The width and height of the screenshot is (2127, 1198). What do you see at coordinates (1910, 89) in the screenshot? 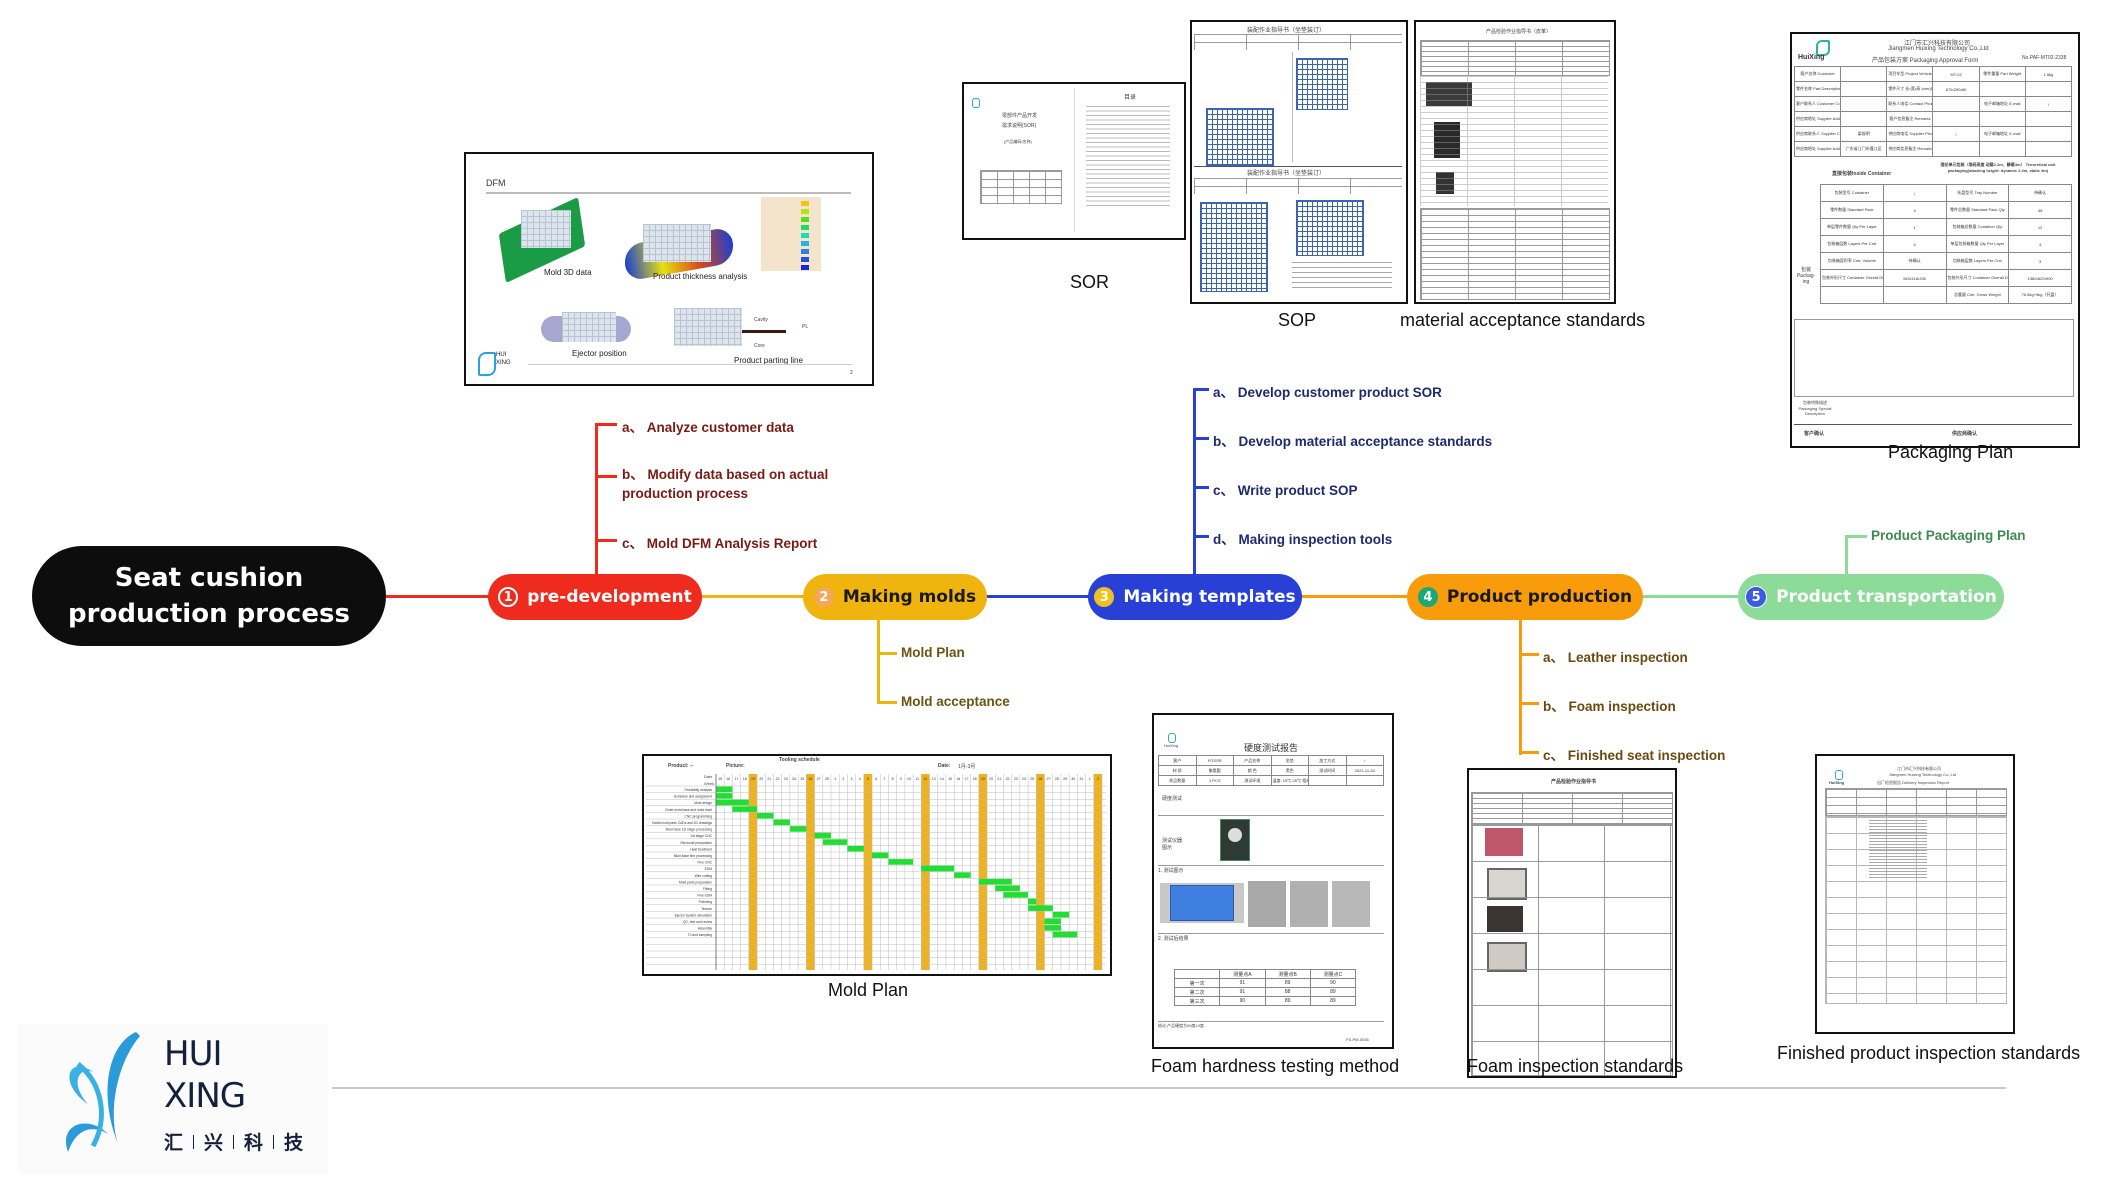
I see `table-cell: 零件尺寸 长•宽•高 (mm)Dimensions L•W•H` at bounding box center [1910, 89].